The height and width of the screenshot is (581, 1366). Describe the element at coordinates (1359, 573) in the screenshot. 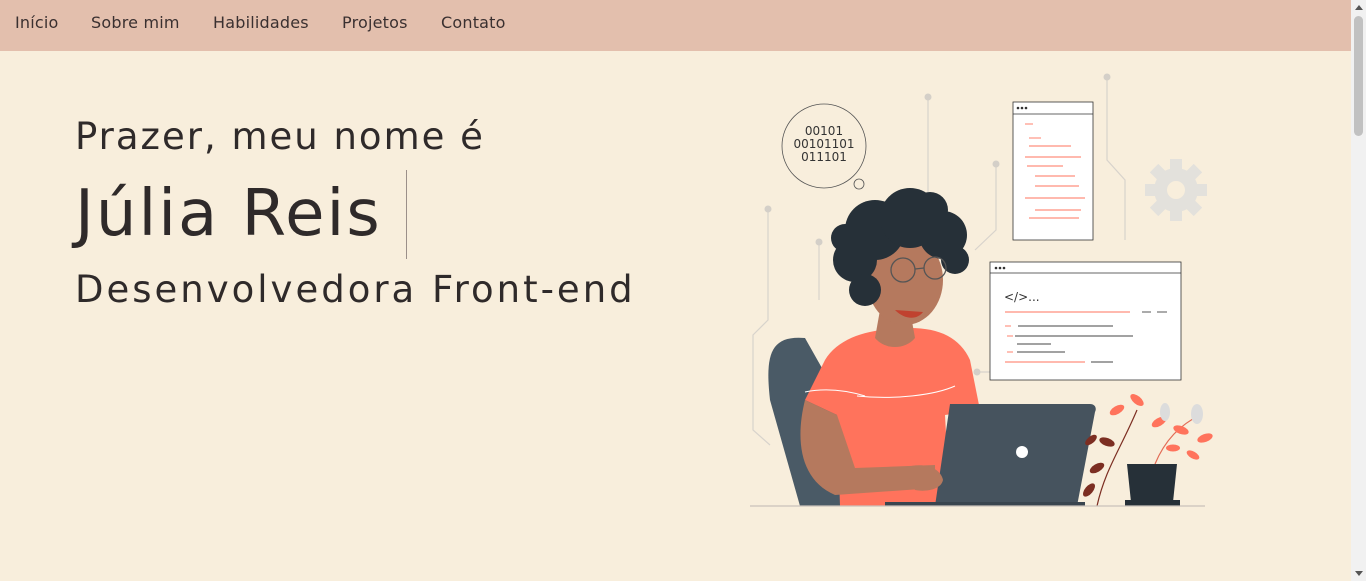

I see `scroll-down-icon` at that location.